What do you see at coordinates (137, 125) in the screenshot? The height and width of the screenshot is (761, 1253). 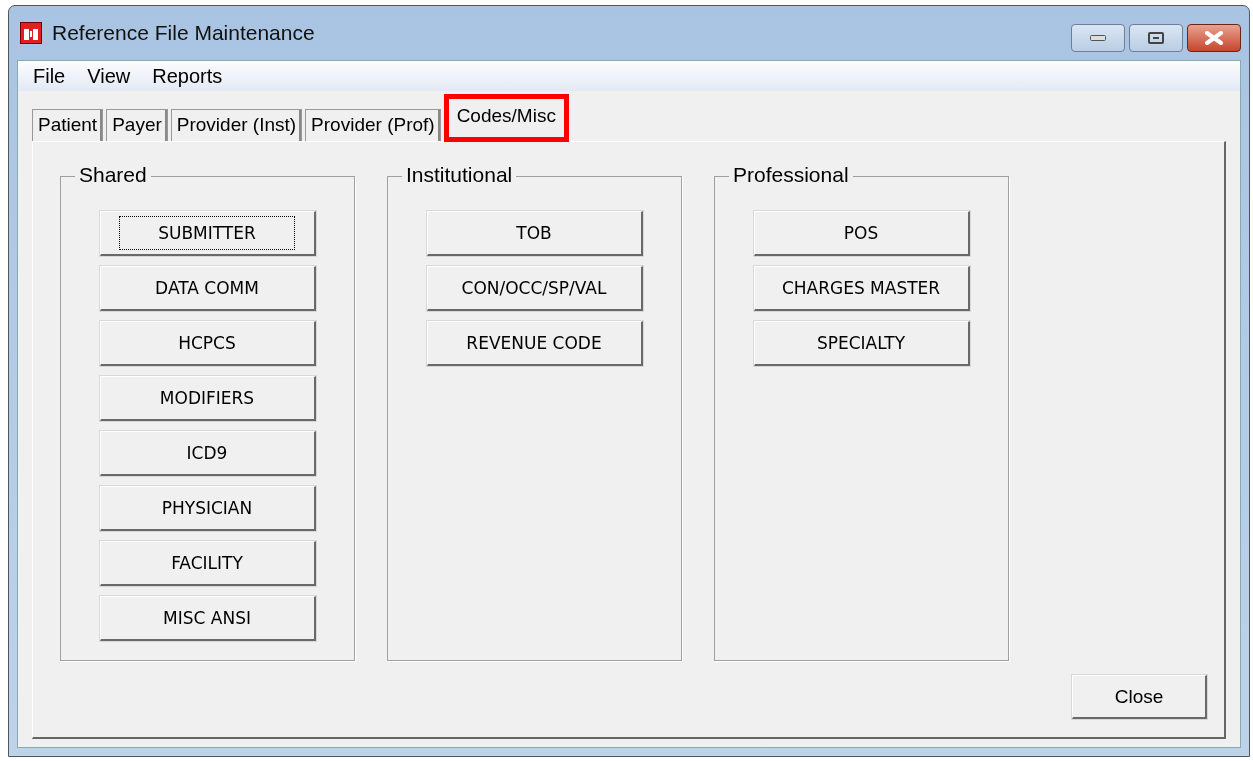 I see `tab: Payer` at bounding box center [137, 125].